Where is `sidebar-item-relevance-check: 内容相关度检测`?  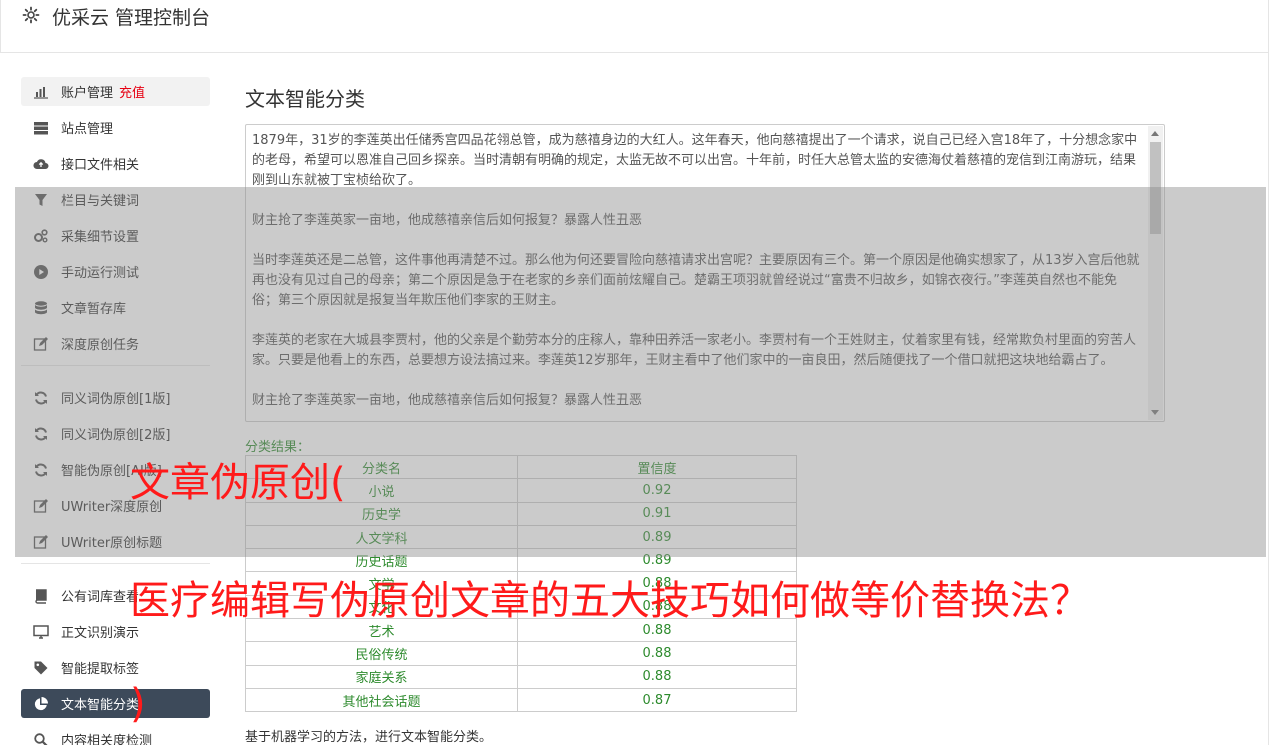 sidebar-item-relevance-check: 内容相关度检测 is located at coordinates (115, 735).